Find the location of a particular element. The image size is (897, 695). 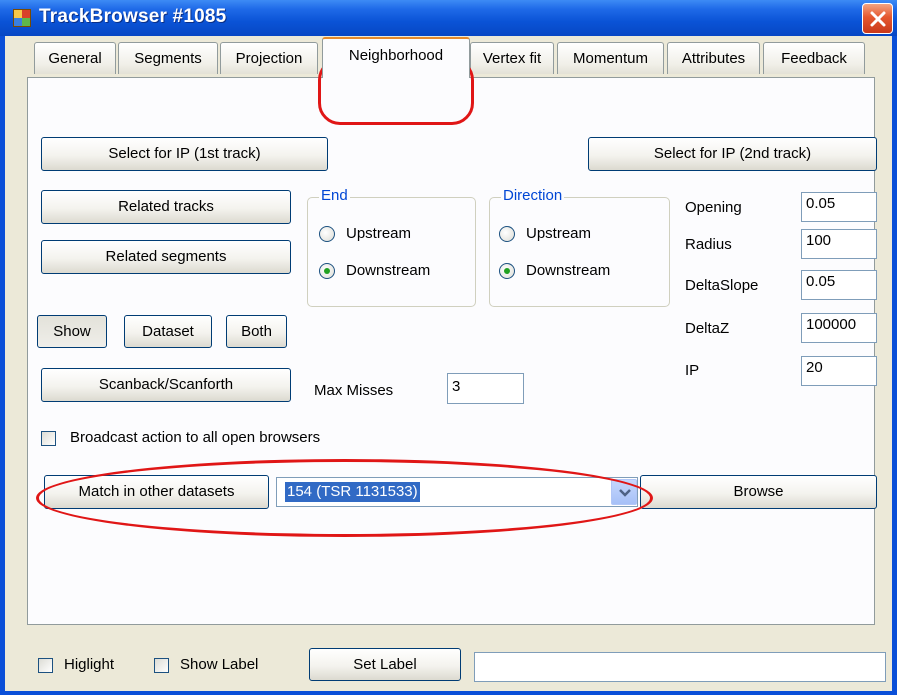

related-tracks-button: Related tracks is located at coordinates (166, 207).